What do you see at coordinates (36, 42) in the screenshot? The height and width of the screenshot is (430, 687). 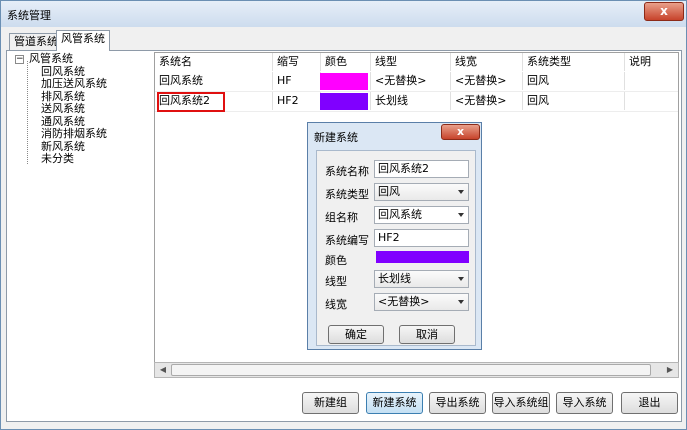 I see `tab-pipe-system: 管道系统` at bounding box center [36, 42].